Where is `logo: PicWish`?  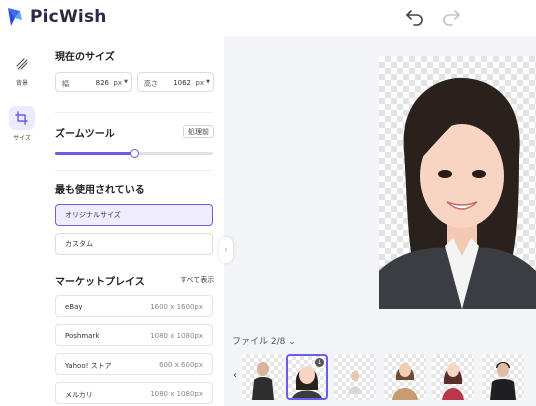 logo: PicWish is located at coordinates (56, 17).